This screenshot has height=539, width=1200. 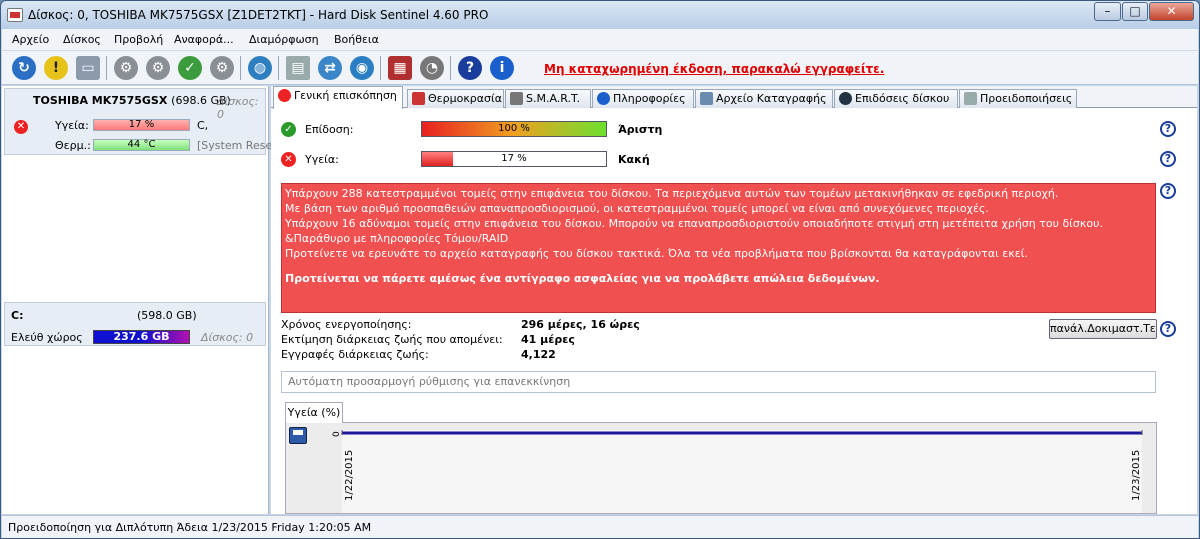 I want to click on y-tick-label: 0, so click(x=337, y=434).